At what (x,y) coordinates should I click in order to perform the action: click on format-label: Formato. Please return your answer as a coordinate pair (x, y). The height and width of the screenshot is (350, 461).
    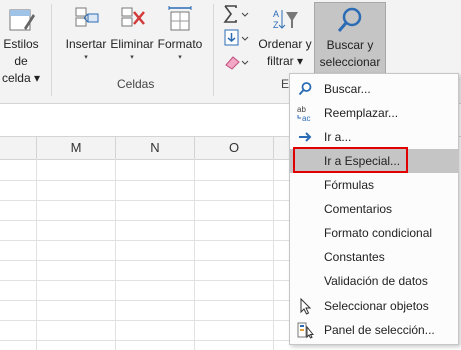
    Looking at the image, I should click on (180, 44).